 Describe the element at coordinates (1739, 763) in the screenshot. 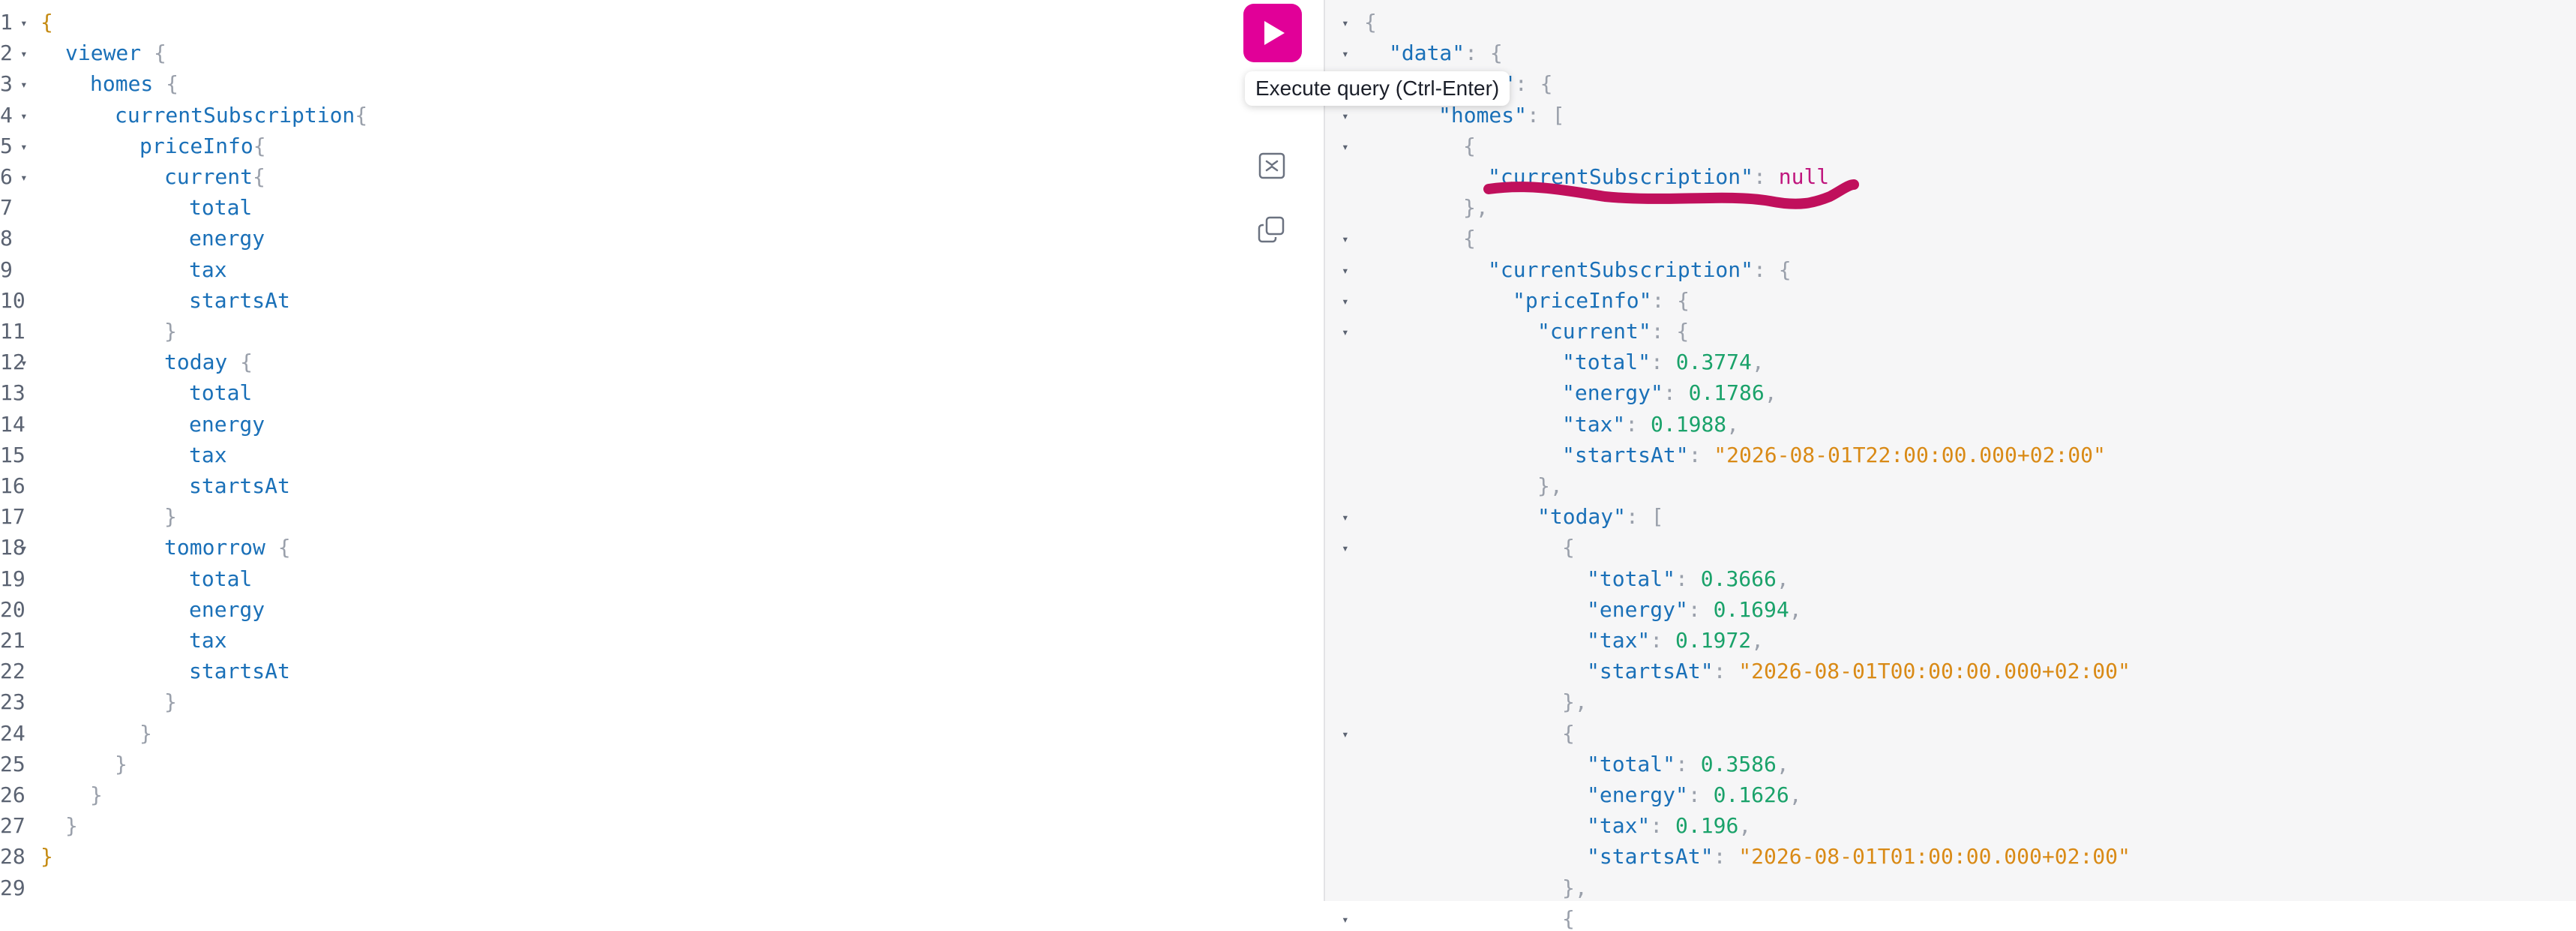

I see `token-num: 0.3586` at that location.